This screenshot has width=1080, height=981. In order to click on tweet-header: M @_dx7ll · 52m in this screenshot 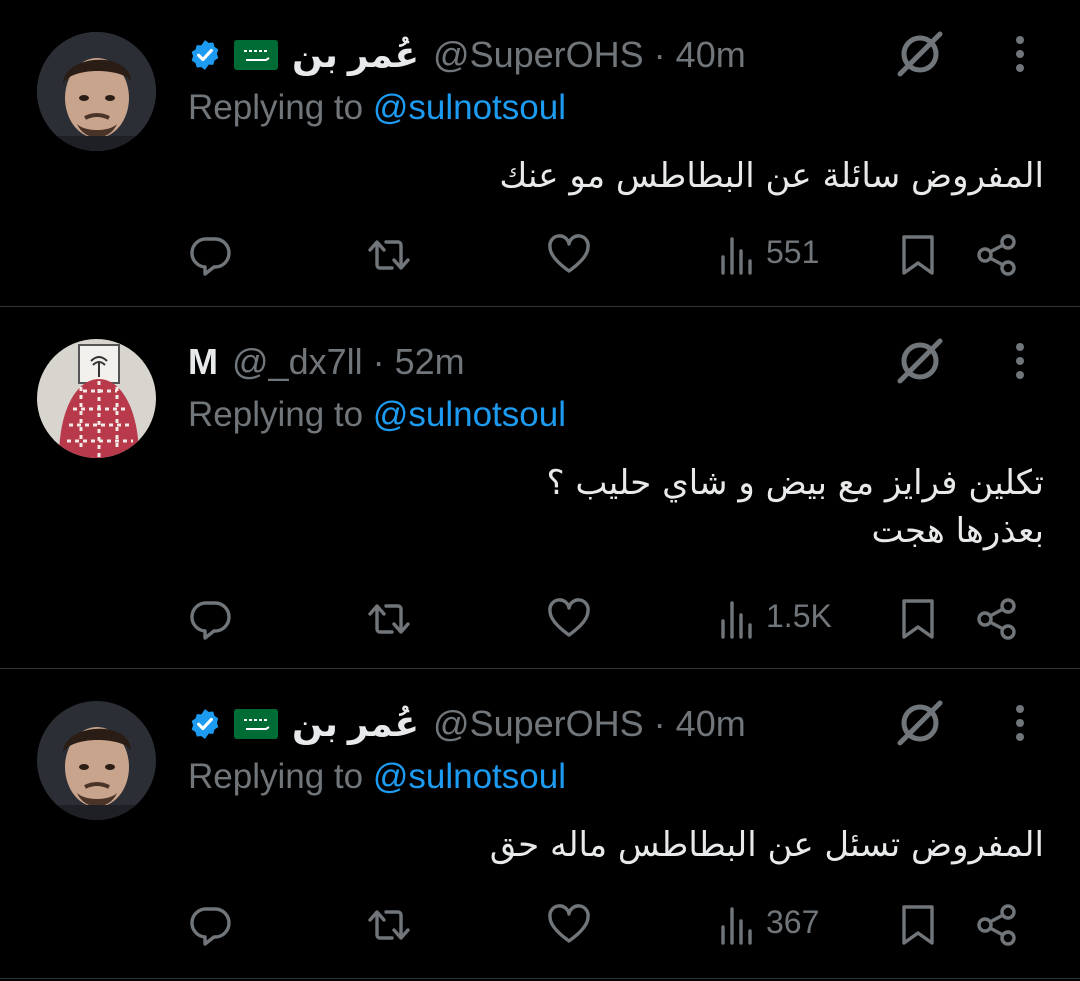, I will do `click(326, 362)`.